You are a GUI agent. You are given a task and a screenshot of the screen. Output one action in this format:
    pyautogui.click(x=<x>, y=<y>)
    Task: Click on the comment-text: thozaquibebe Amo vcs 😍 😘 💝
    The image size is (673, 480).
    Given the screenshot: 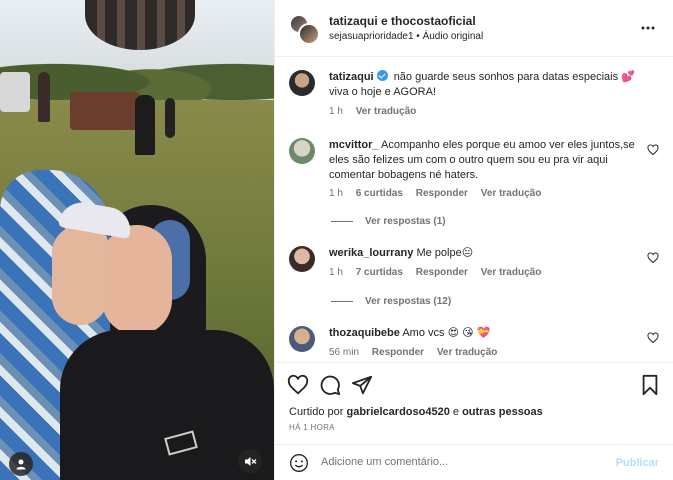 What is the action you would take?
    pyautogui.click(x=483, y=333)
    